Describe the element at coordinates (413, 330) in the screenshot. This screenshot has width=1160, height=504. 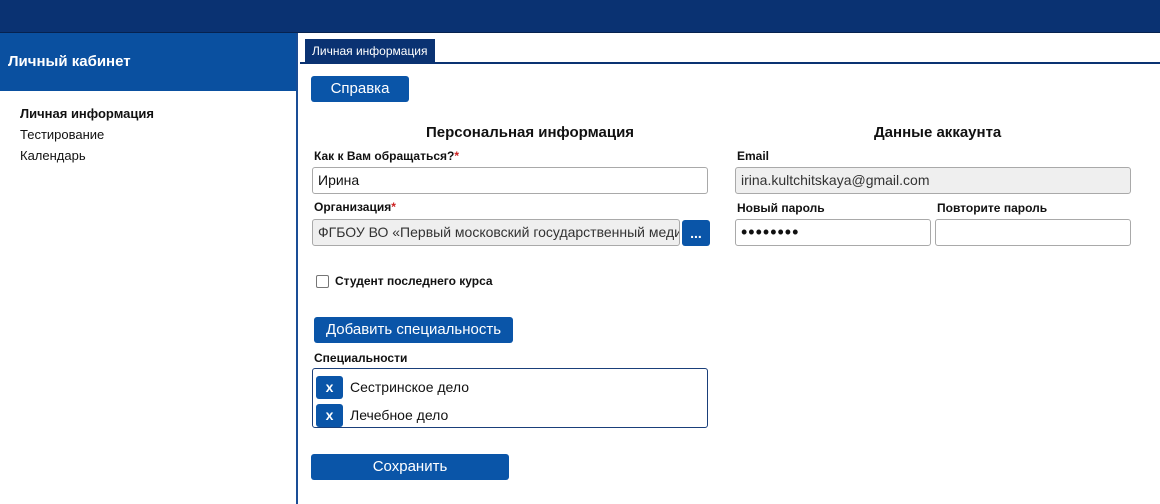
I see `add-specialty-button: Добавить специальность` at that location.